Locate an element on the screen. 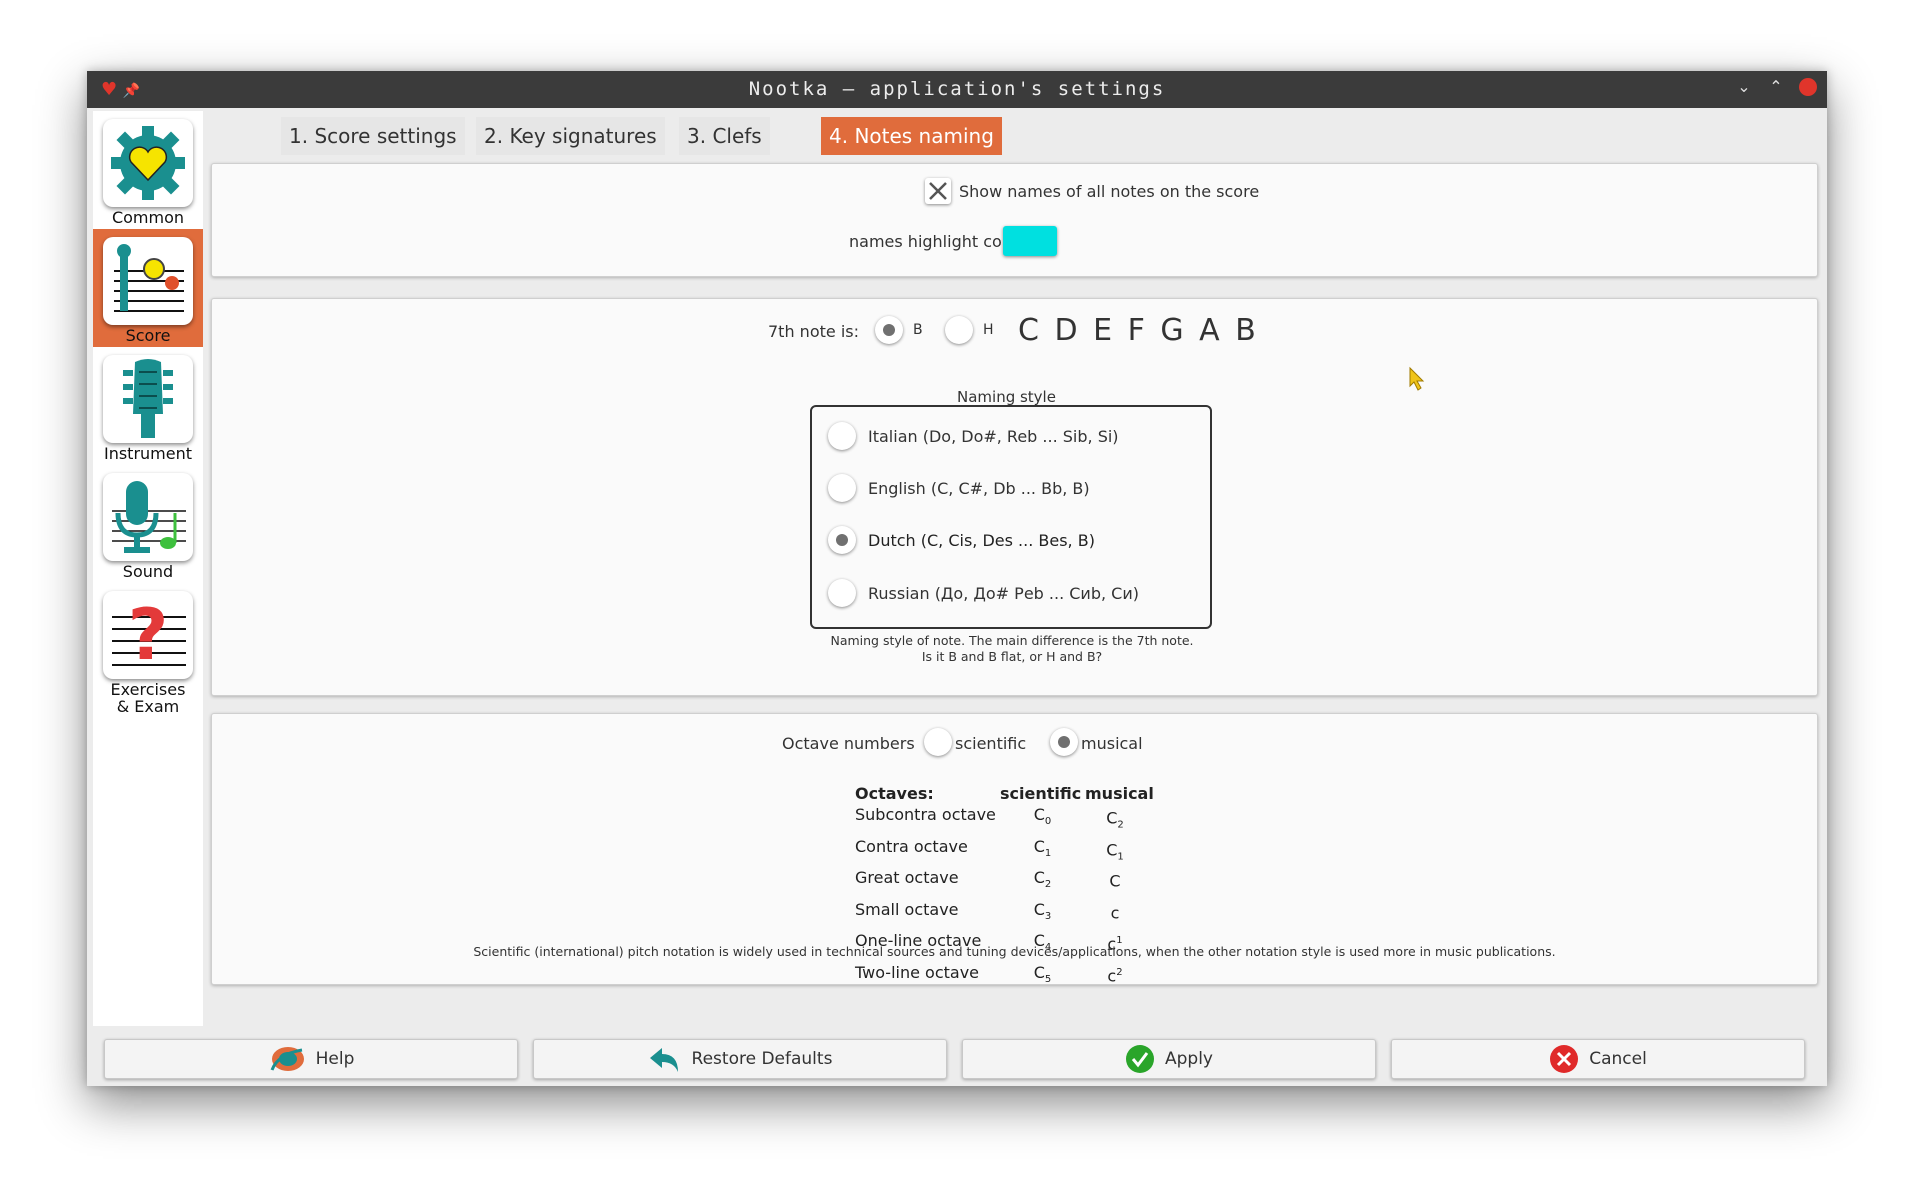 Image resolution: width=1914 pixels, height=1189 pixels. check-icon is located at coordinates (1140, 1059).